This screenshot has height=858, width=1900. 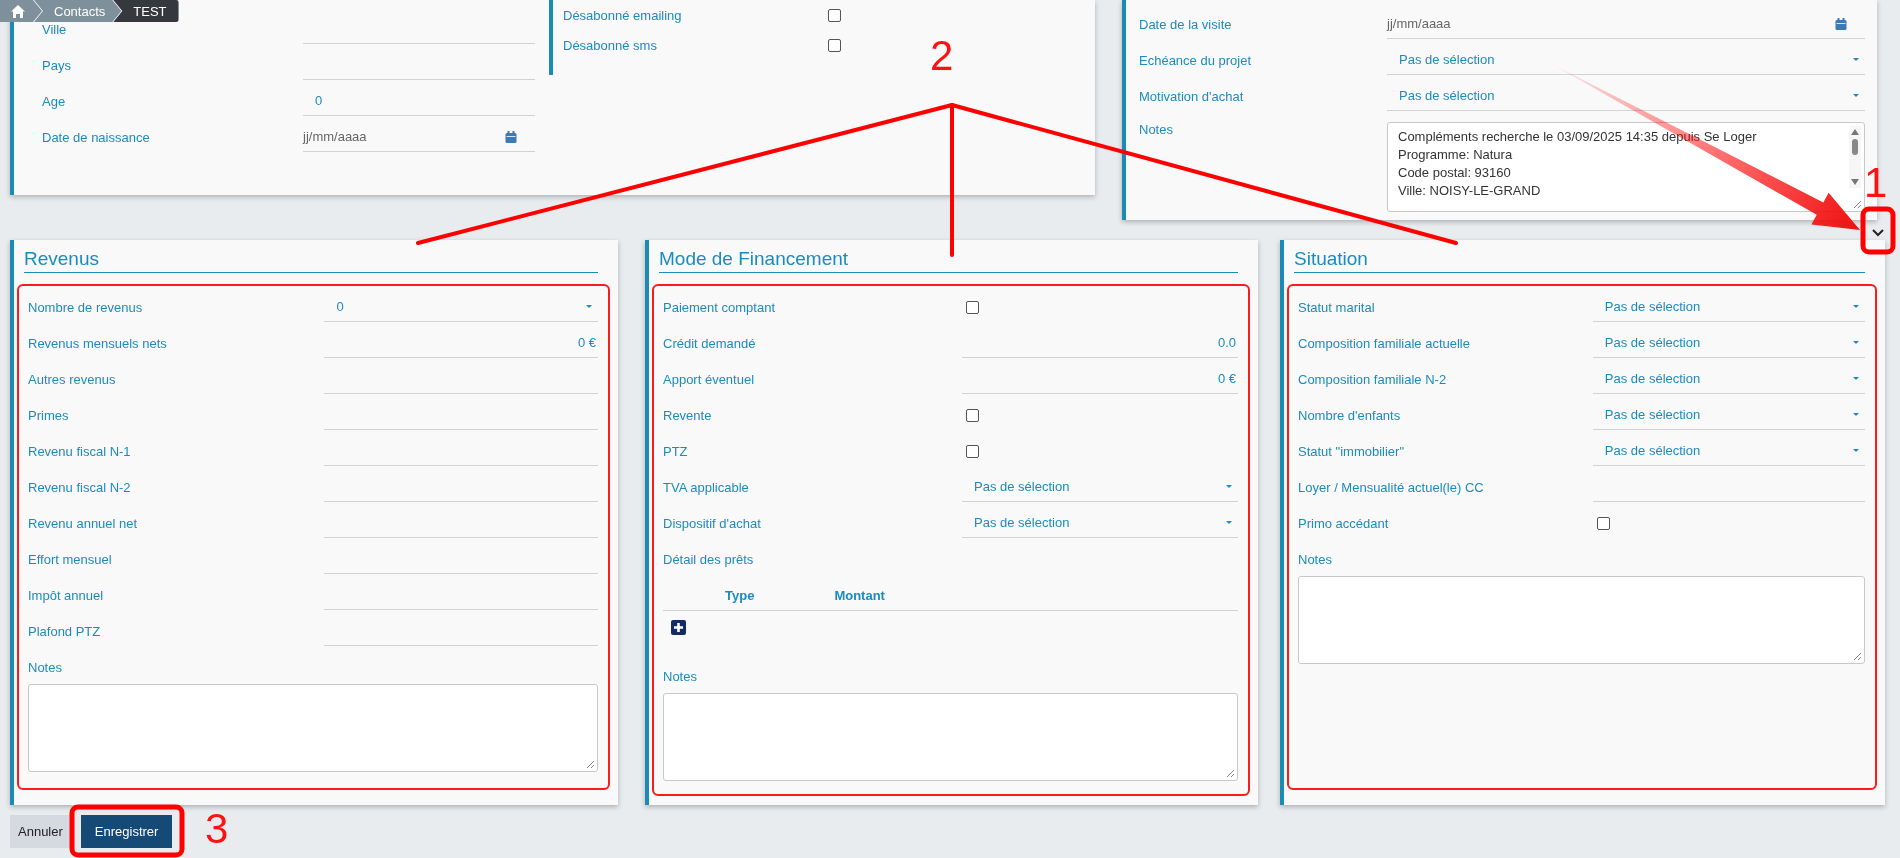 I want to click on field-label: Ville, so click(x=54, y=30).